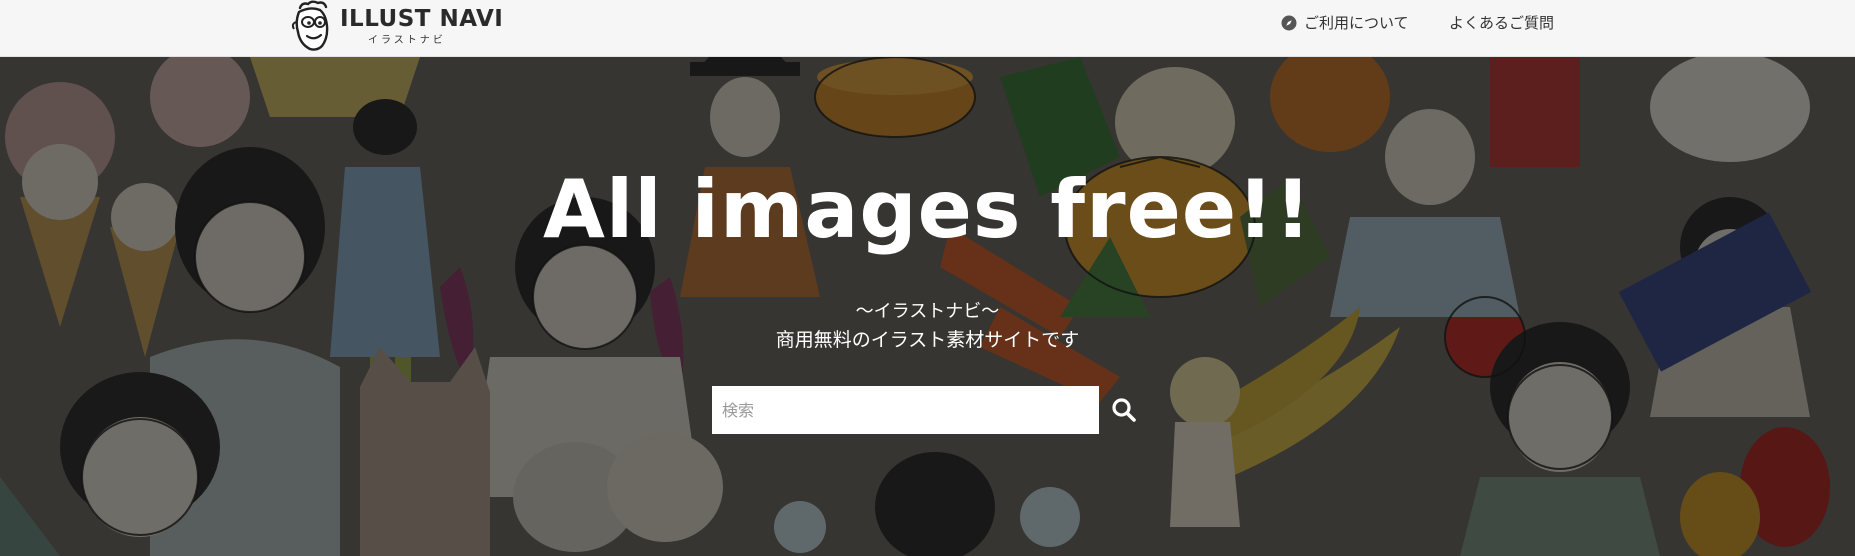 This screenshot has height=556, width=1855. I want to click on search-input, so click(905, 410).